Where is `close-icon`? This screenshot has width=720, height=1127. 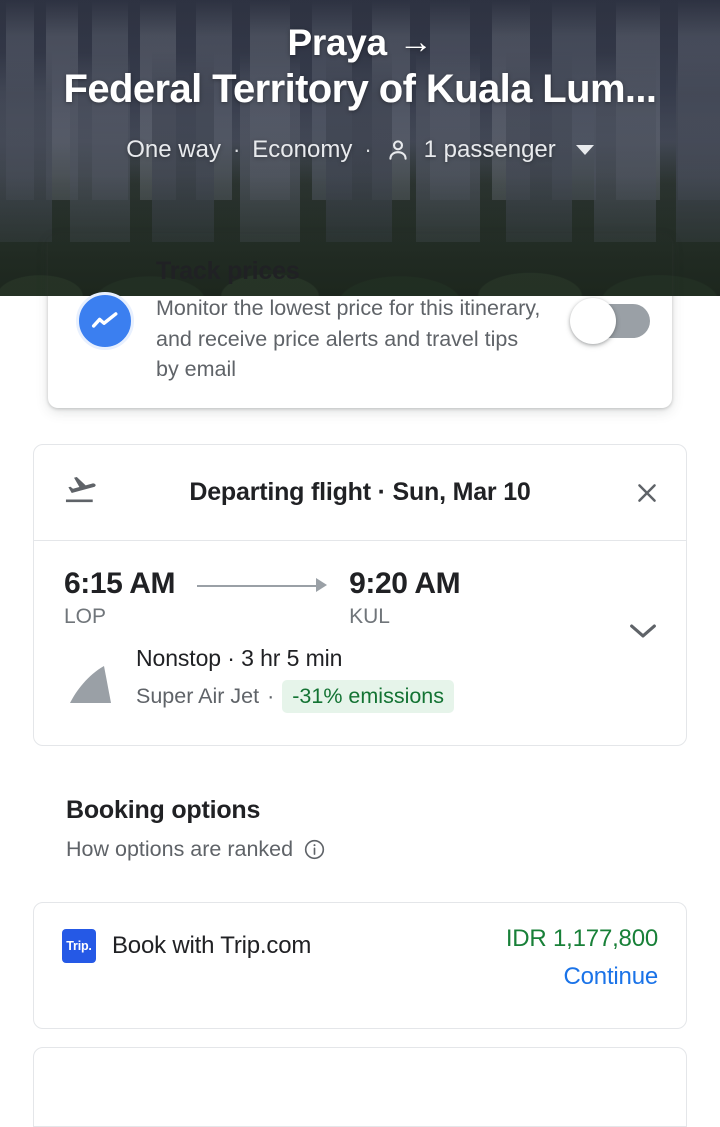 close-icon is located at coordinates (647, 493).